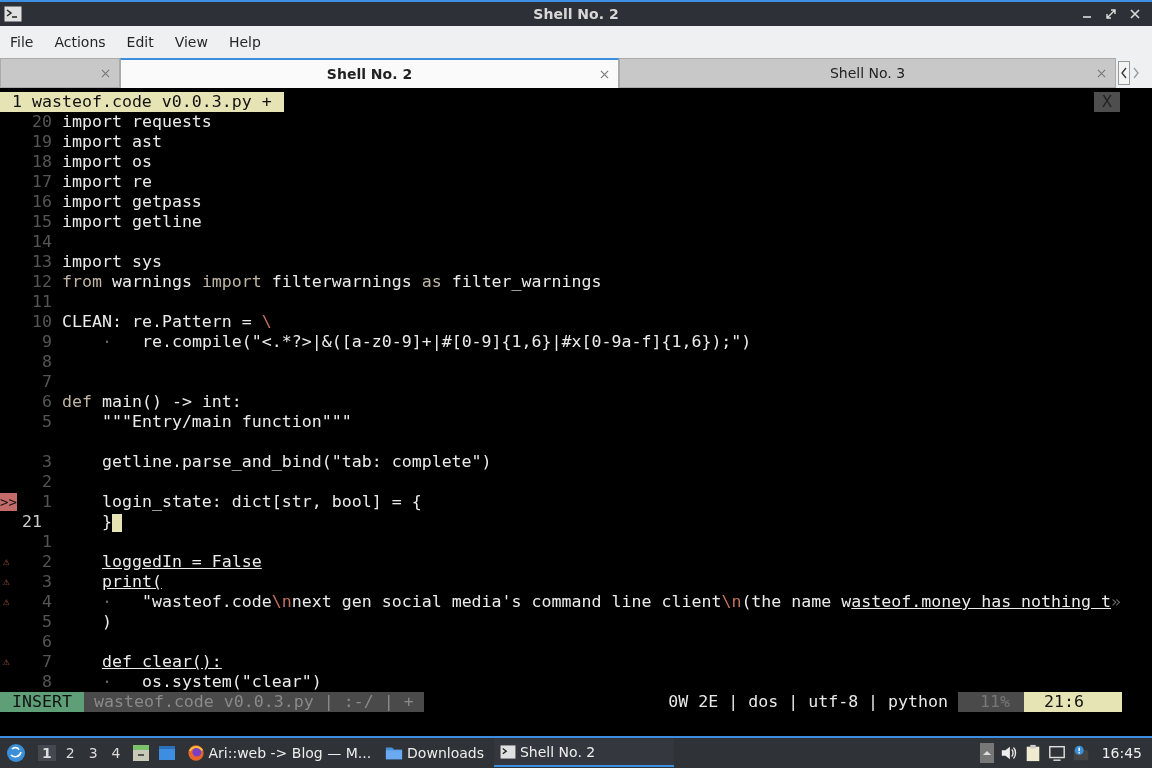 Image resolution: width=1152 pixels, height=768 pixels. I want to click on line-number: 13, so click(42, 261).